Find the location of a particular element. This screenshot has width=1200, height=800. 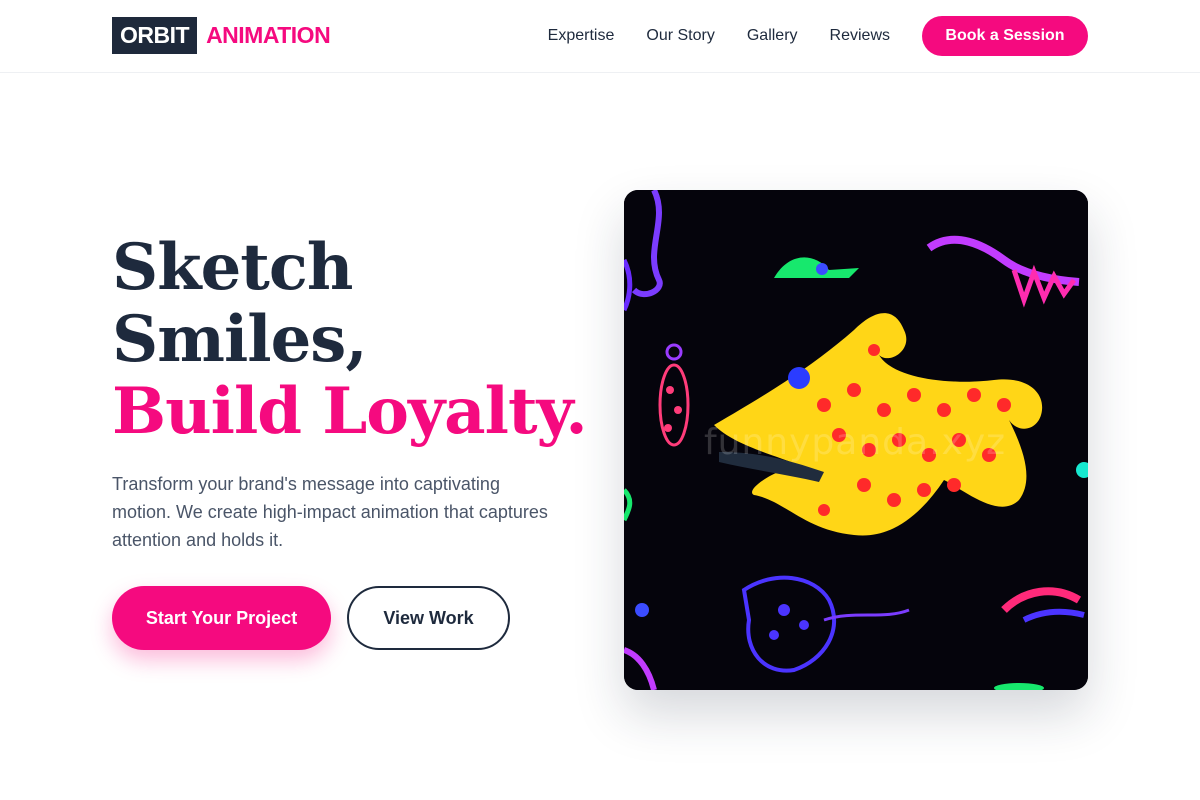

logo-primary-text: ORBIT is located at coordinates (155, 35).